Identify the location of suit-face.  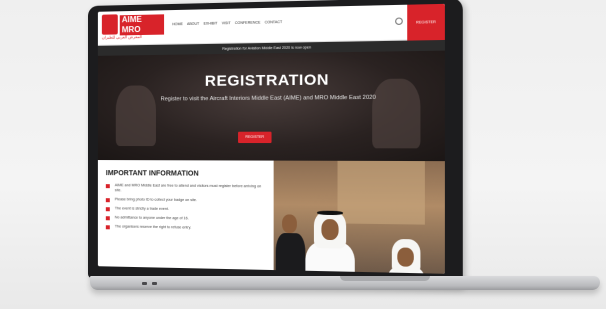
(289, 223).